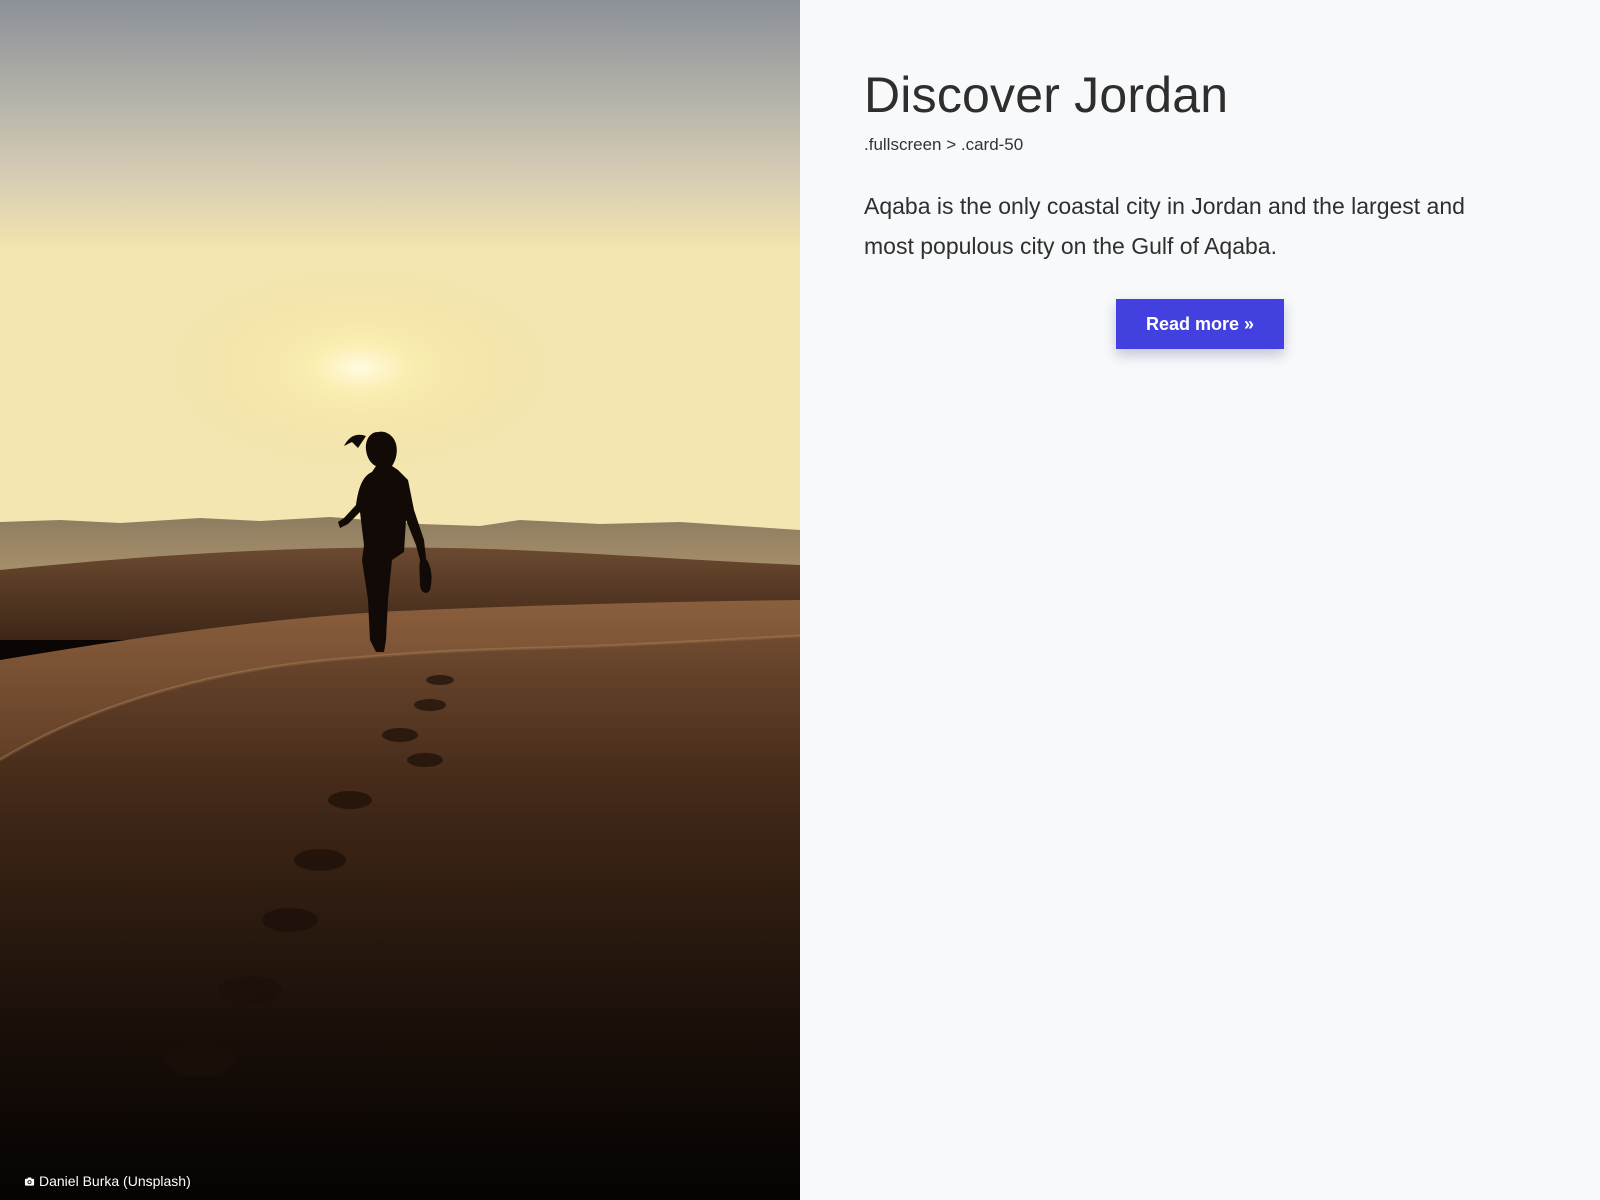  Describe the element at coordinates (29, 1181) in the screenshot. I see `camera-icon` at that location.